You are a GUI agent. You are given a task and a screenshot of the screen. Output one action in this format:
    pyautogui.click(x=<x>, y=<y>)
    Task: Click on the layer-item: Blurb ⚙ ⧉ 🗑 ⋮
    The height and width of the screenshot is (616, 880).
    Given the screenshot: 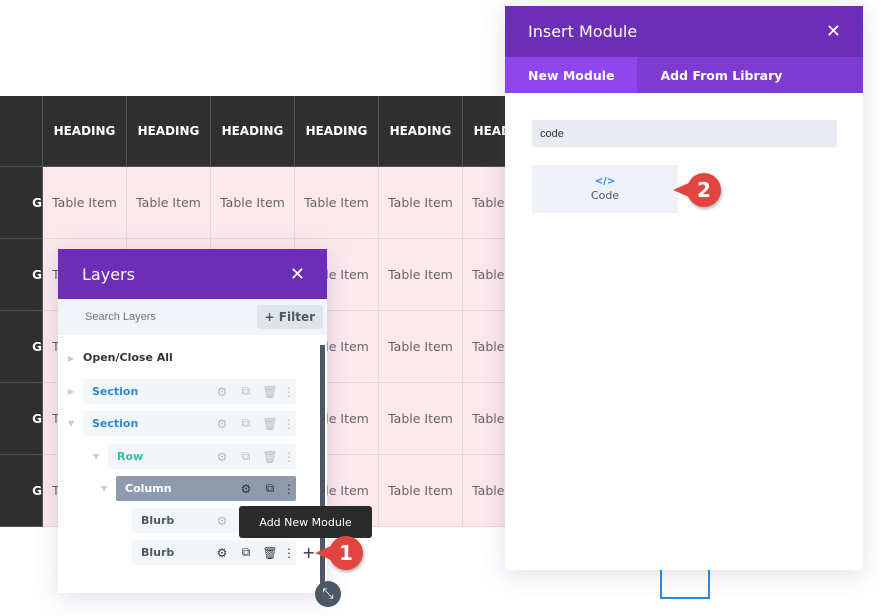 What is the action you would take?
    pyautogui.click(x=214, y=552)
    